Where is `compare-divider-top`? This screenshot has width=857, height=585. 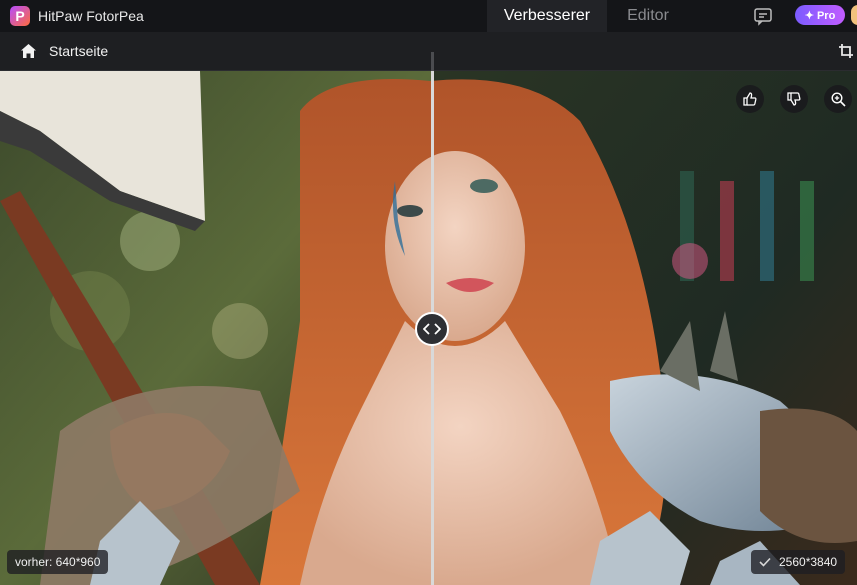
compare-divider-top is located at coordinates (432, 61).